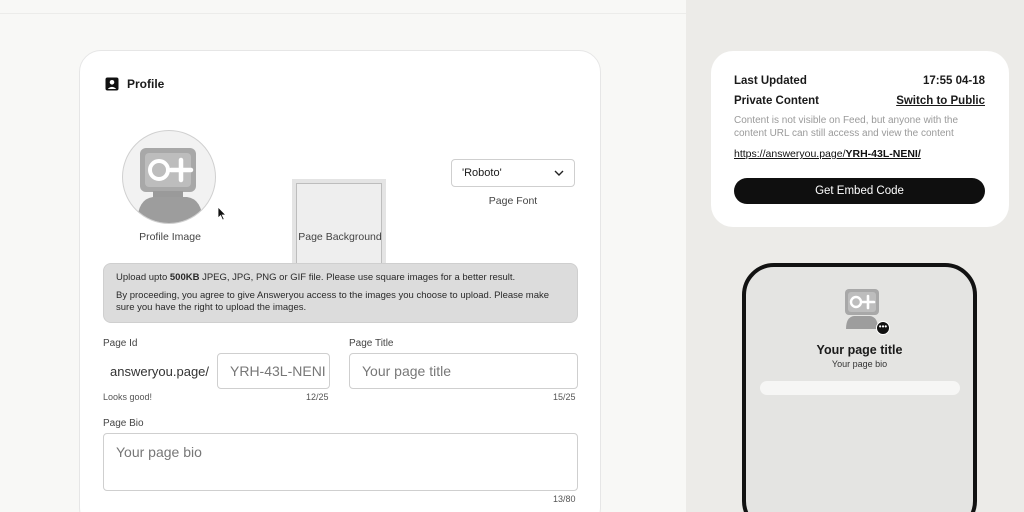  What do you see at coordinates (317, 397) in the screenshot?
I see `page-id-count: 12/25` at bounding box center [317, 397].